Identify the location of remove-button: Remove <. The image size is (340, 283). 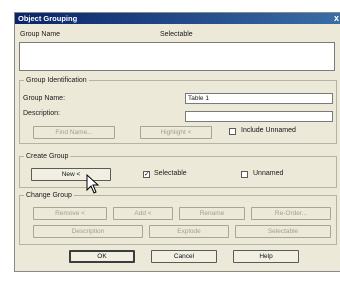
(70, 213).